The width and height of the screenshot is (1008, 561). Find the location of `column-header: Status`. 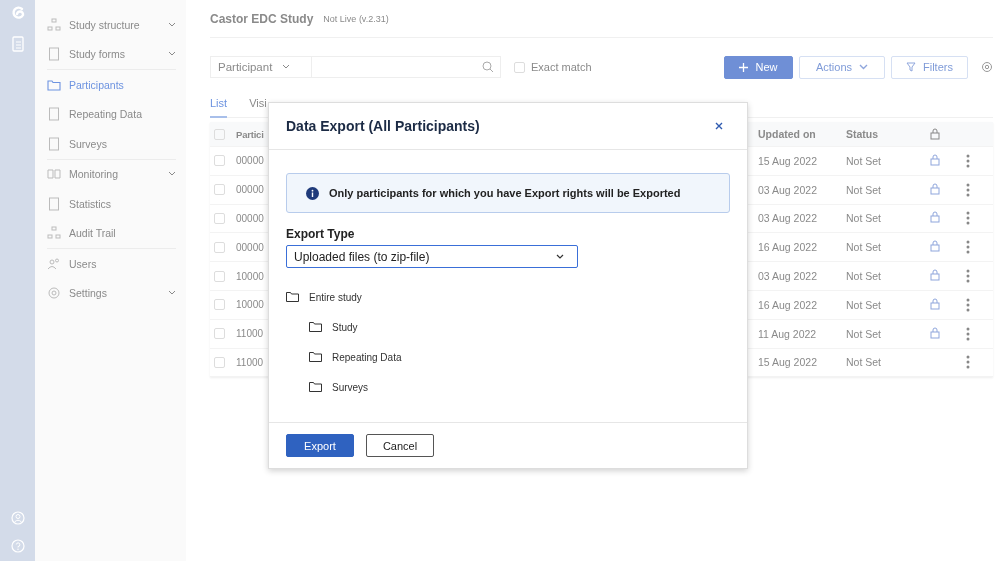

column-header: Status is located at coordinates (888, 134).